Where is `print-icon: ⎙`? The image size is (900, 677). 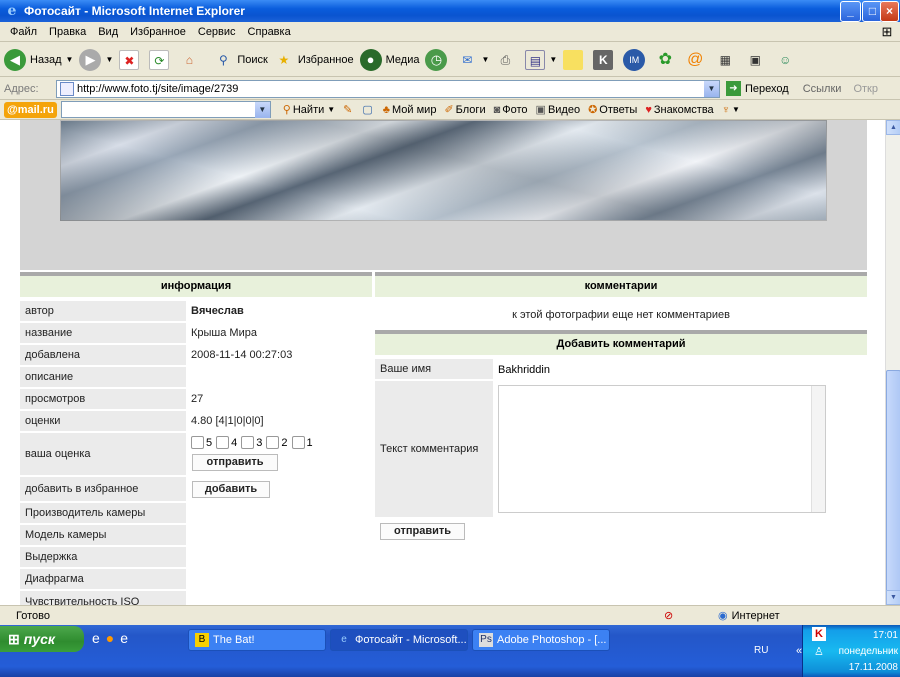 print-icon: ⎙ is located at coordinates (505, 59).